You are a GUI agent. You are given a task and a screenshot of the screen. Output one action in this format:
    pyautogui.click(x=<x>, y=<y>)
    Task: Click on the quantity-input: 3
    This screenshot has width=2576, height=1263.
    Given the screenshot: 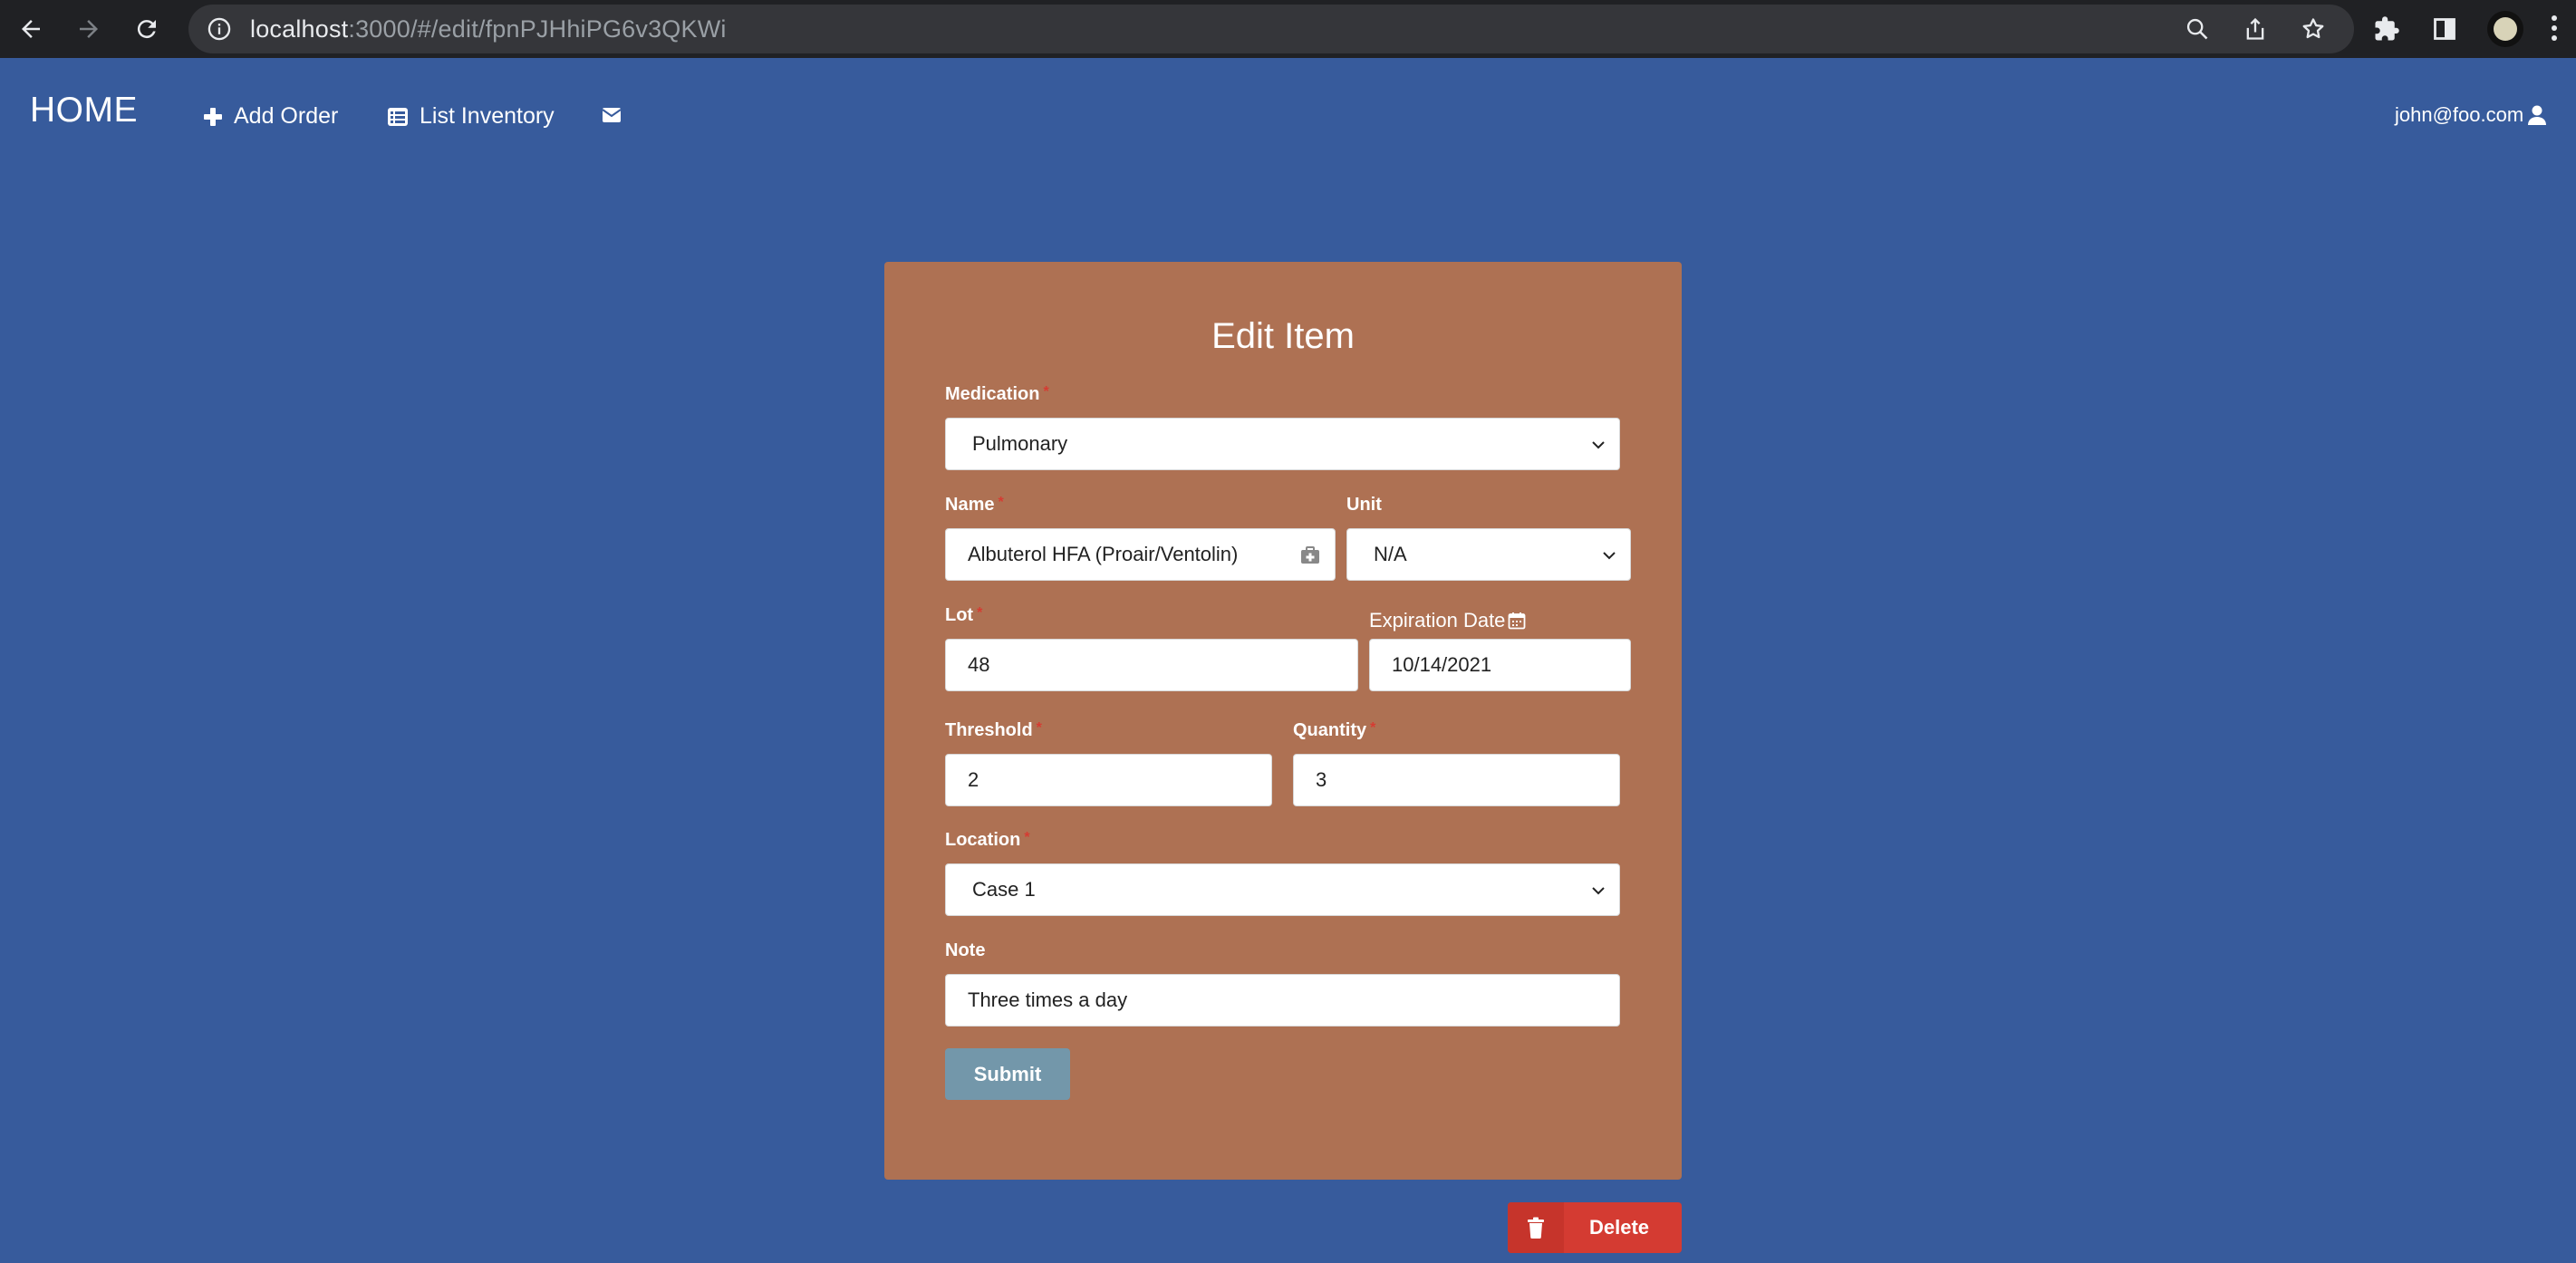 What is the action you would take?
    pyautogui.click(x=1456, y=780)
    